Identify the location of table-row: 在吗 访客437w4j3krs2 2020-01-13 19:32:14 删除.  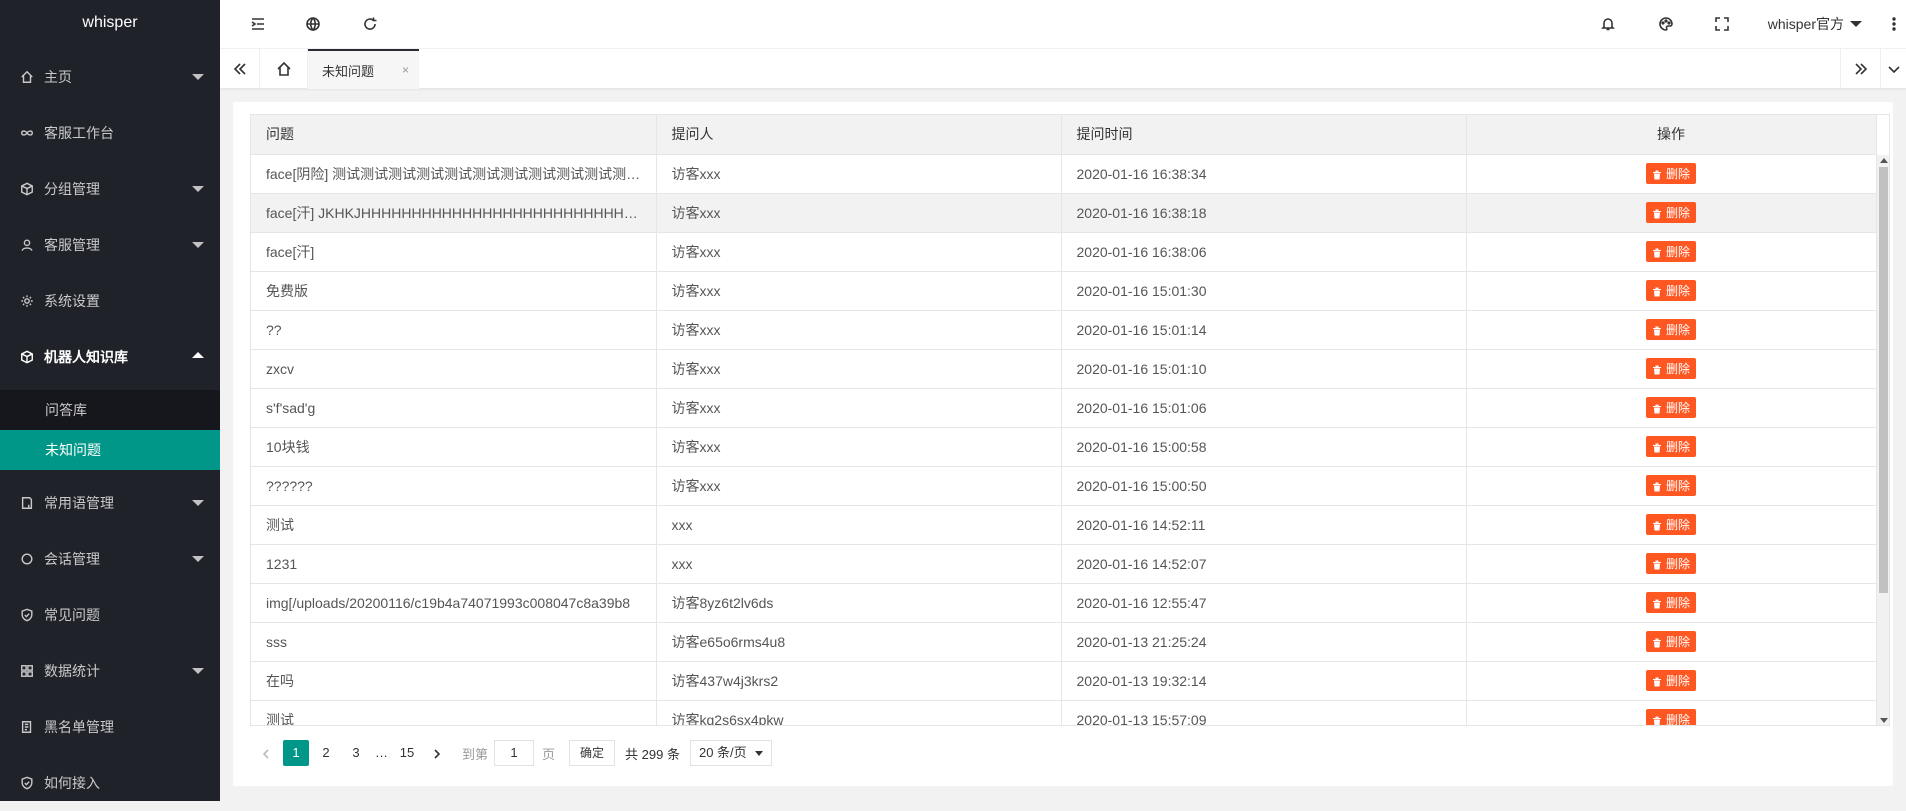
(1064, 681).